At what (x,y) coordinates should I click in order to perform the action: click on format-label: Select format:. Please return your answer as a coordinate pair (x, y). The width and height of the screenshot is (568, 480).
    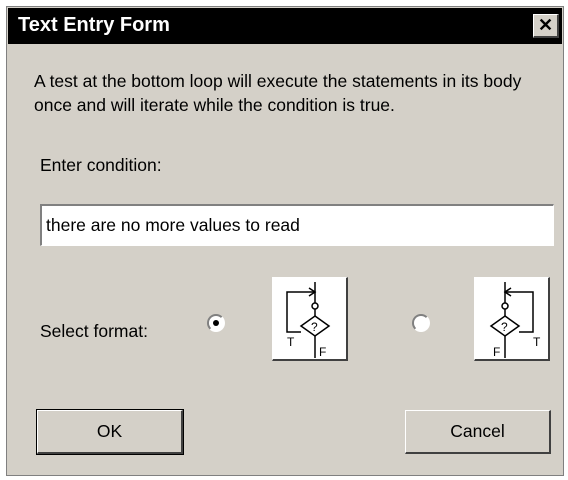
    Looking at the image, I should click on (94, 331).